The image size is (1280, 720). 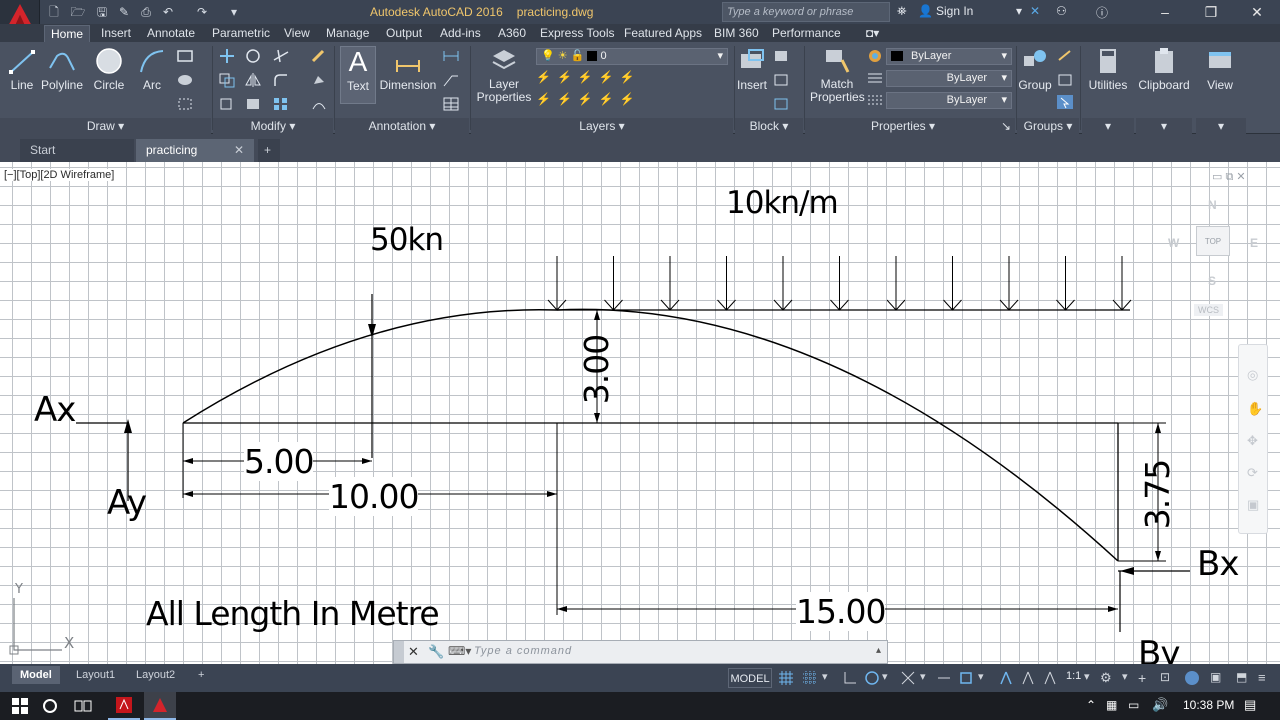 What do you see at coordinates (1160, 705) in the screenshot?
I see `volume-icon: 🔊` at bounding box center [1160, 705].